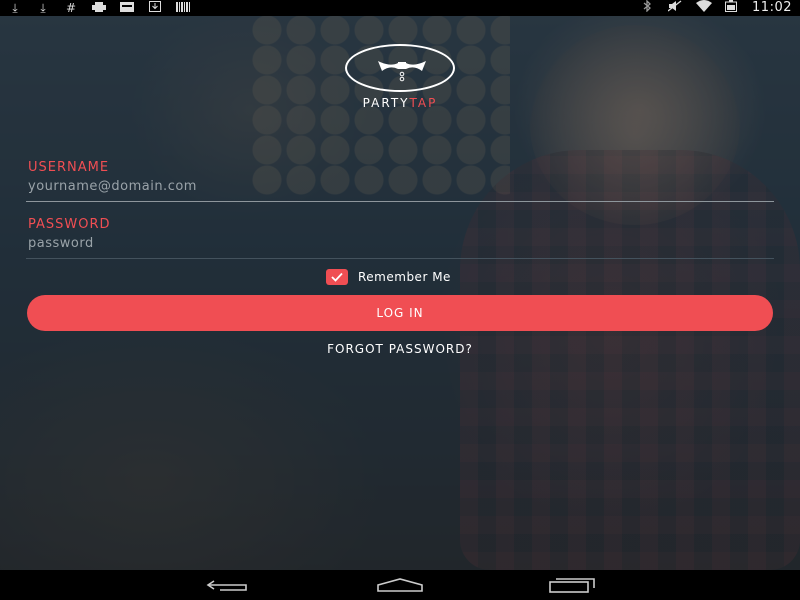  I want to click on checkmark-icon, so click(337, 277).